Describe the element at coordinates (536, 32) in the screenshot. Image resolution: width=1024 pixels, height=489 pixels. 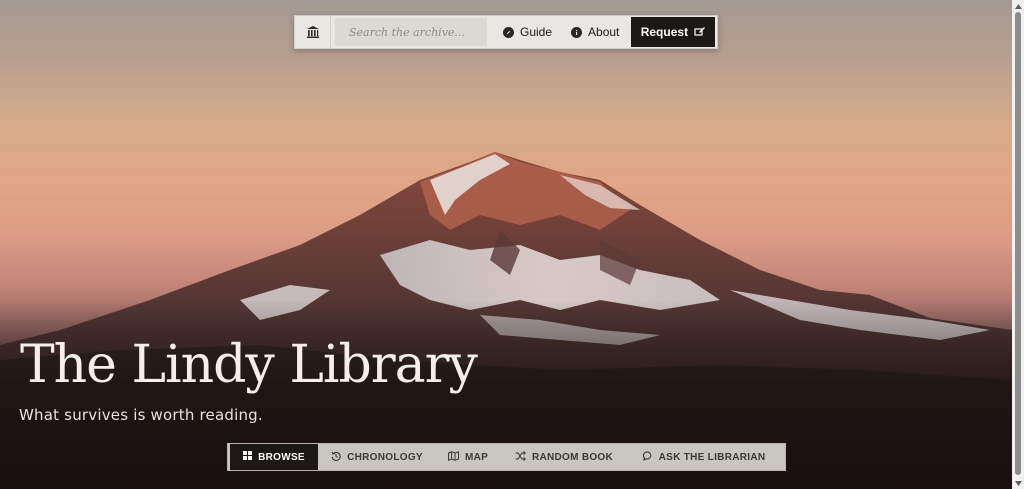
I see `nav-guide-label: Guide` at that location.